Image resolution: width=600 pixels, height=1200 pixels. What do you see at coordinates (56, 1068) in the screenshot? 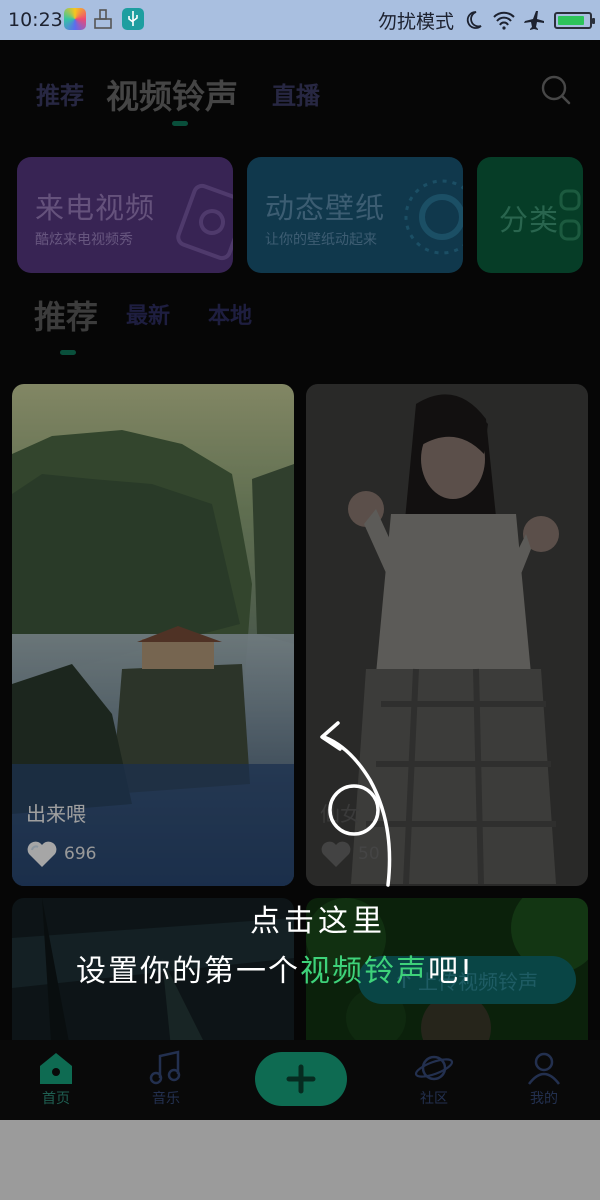
I see `home-icon` at bounding box center [56, 1068].